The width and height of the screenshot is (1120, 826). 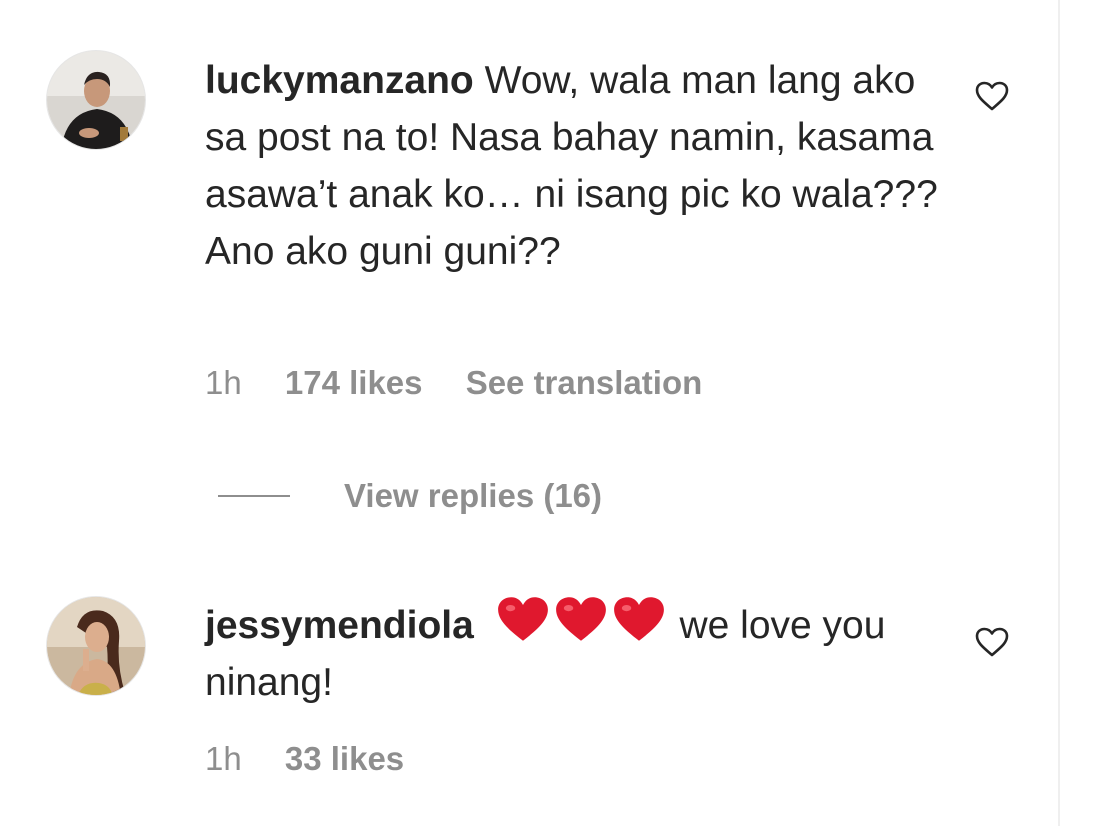 I want to click on comment-username: jessymendiola, so click(x=339, y=625).